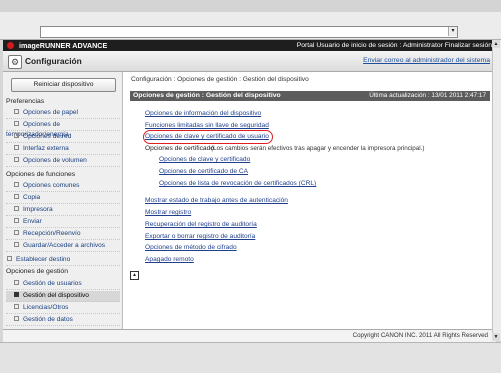  What do you see at coordinates (15, 62) in the screenshot?
I see `settings-icon: ⚙` at bounding box center [15, 62].